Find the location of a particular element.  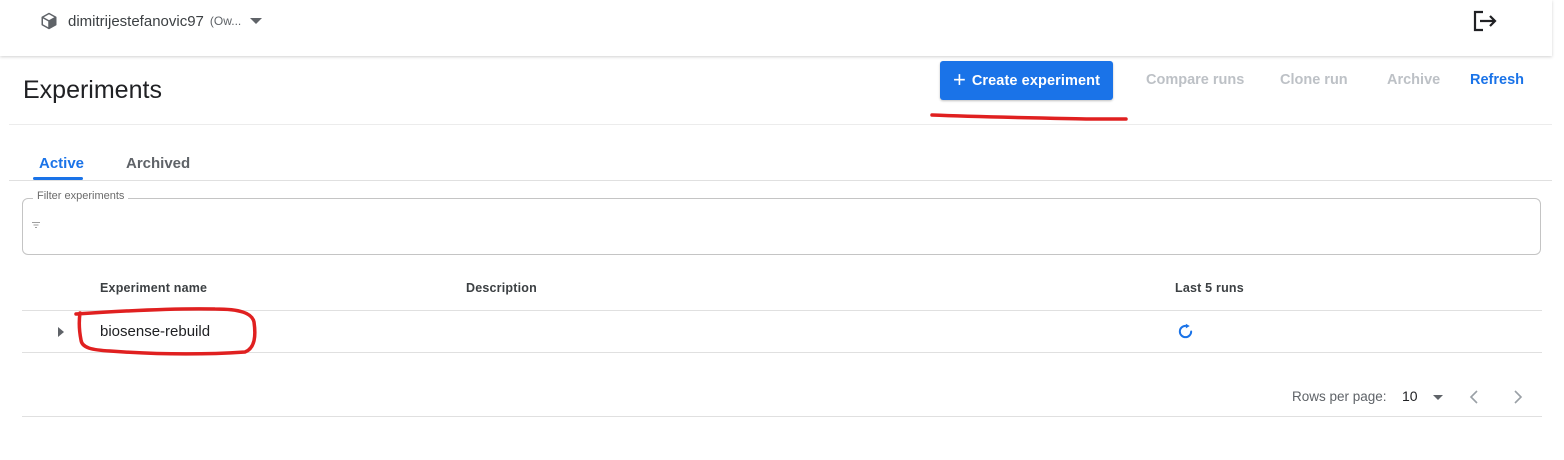

rows-per-page-select: 10 is located at coordinates (1410, 396).